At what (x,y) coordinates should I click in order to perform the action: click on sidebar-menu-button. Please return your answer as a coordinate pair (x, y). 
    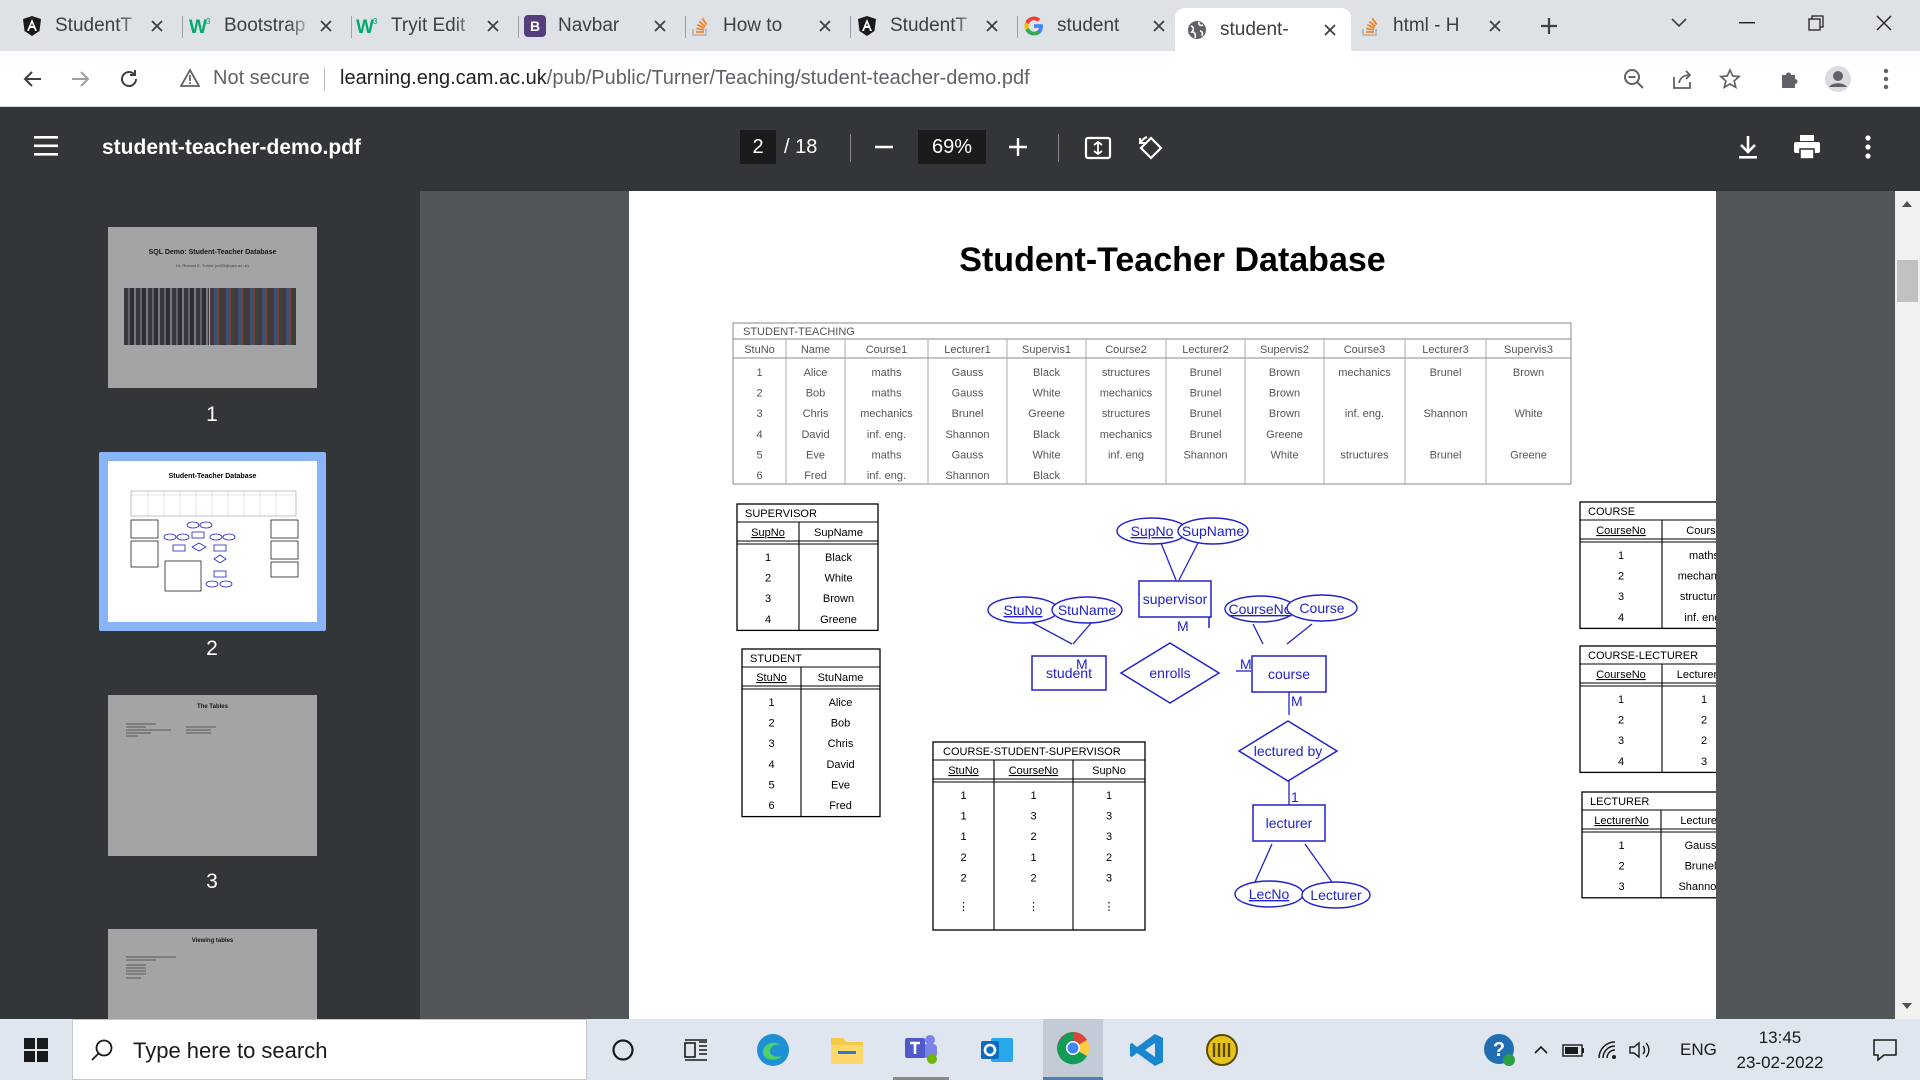
    Looking at the image, I should click on (48, 148).